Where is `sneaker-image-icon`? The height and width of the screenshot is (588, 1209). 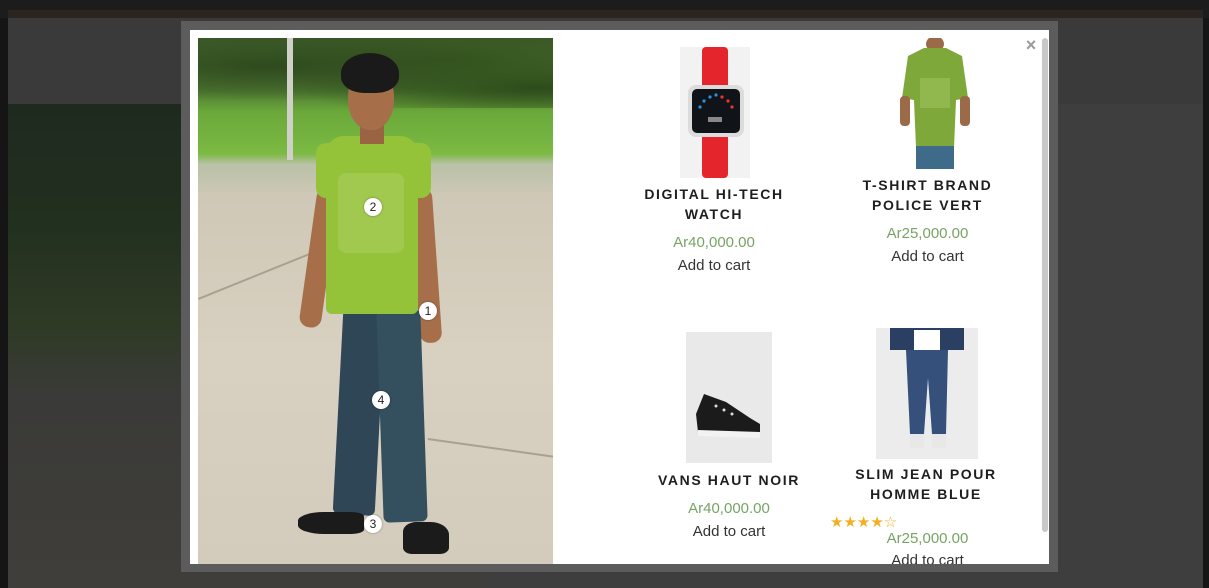 sneaker-image-icon is located at coordinates (728, 416).